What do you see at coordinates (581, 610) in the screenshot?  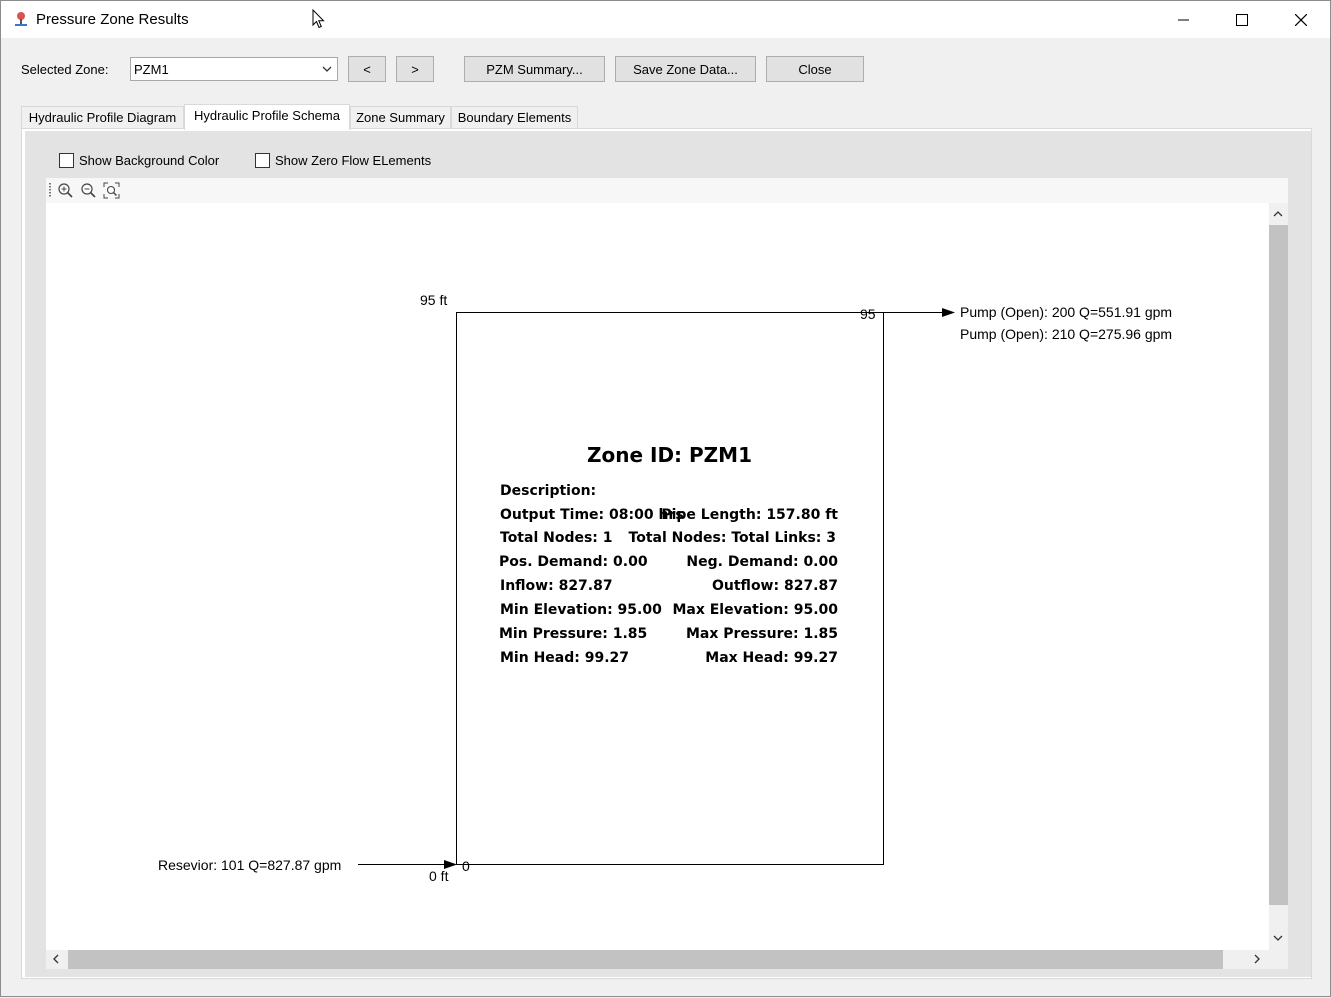 I see `zone-info-left: Min Elevation: 95.00` at bounding box center [581, 610].